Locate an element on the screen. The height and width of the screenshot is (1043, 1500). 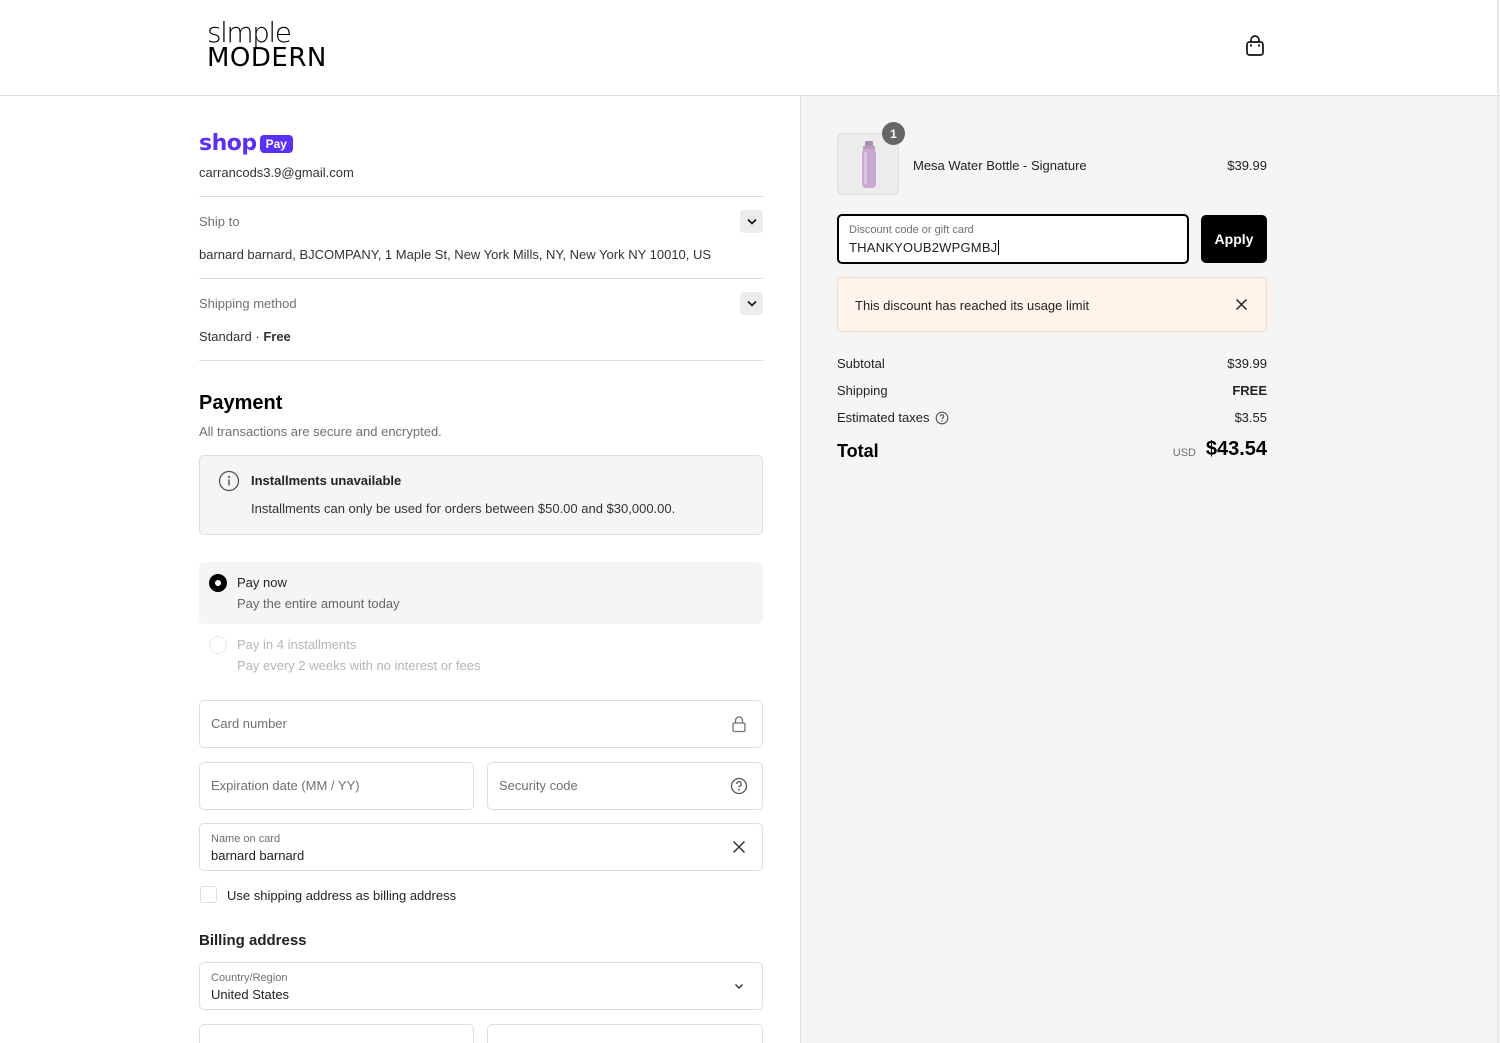
shipping-label: Shipping is located at coordinates (862, 390).